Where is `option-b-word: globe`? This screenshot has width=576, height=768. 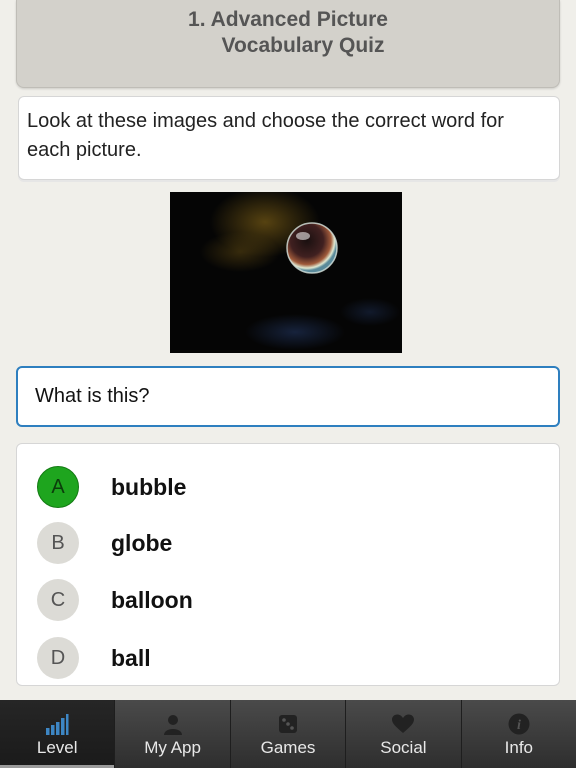 option-b-word: globe is located at coordinates (142, 542).